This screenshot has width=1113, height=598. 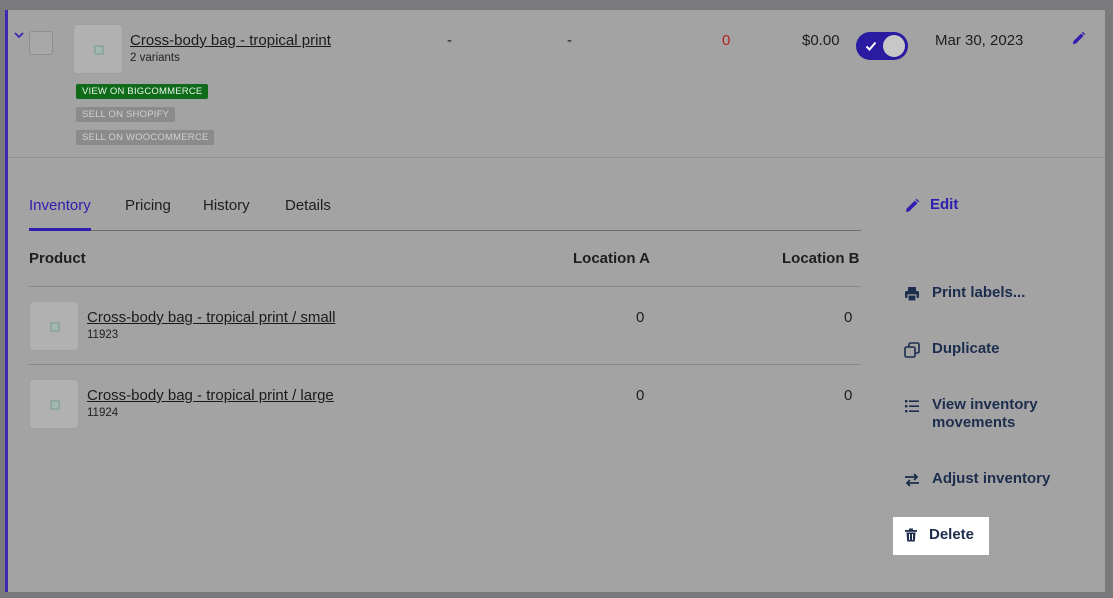 What do you see at coordinates (912, 480) in the screenshot?
I see `exchange-arrows-icon` at bounding box center [912, 480].